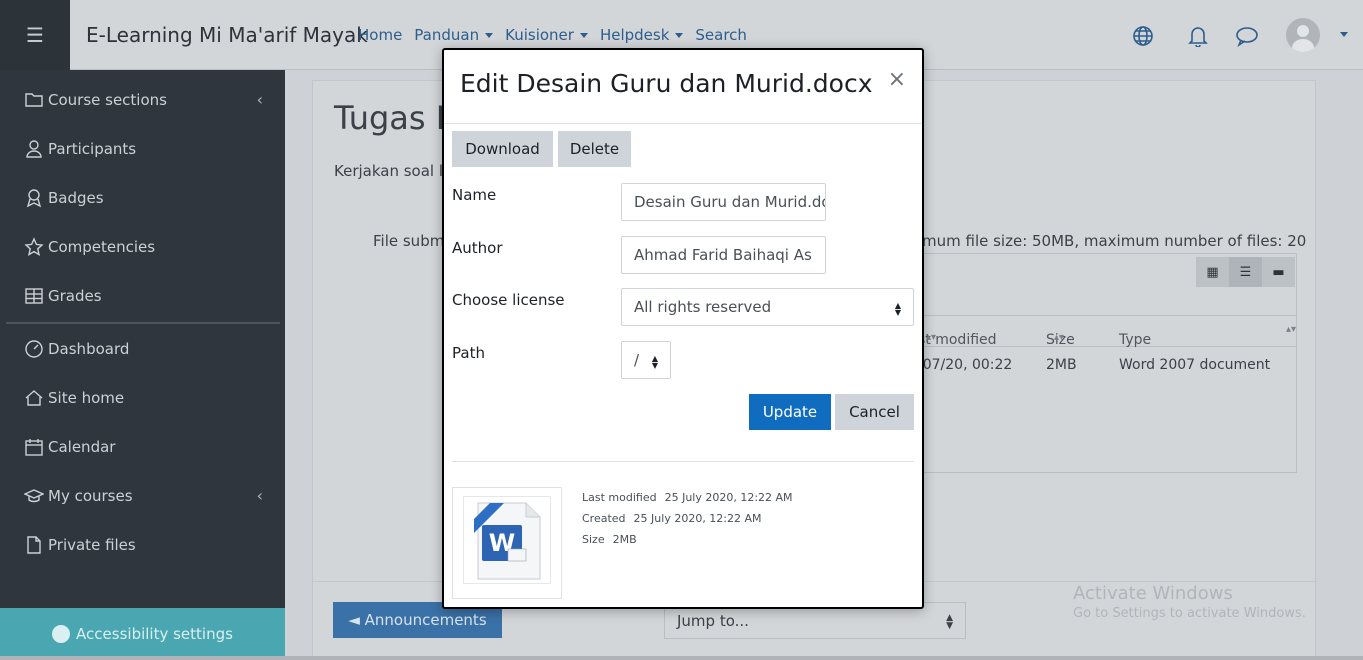 The width and height of the screenshot is (1363, 660). I want to click on sidebar-item-label: Calendar, so click(82, 447).